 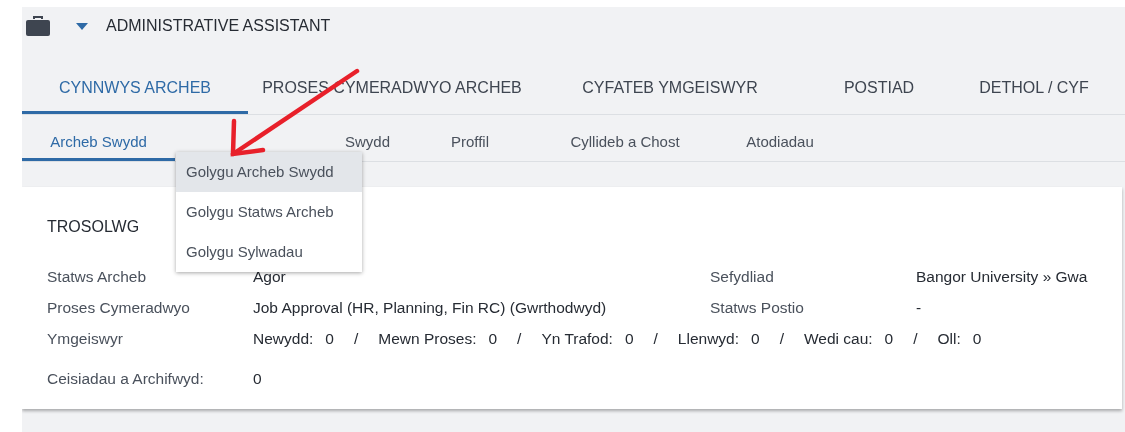 I want to click on tab: CYNNWYS ARCHEB, so click(x=135, y=95).